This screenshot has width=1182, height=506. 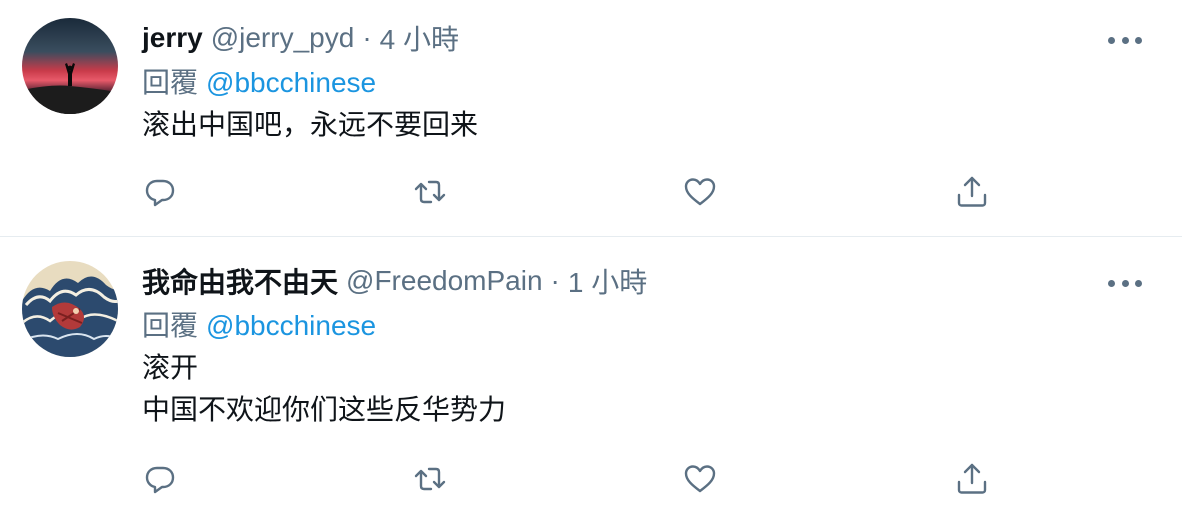 I want to click on tweet-text-line: 滚开, so click(x=170, y=367).